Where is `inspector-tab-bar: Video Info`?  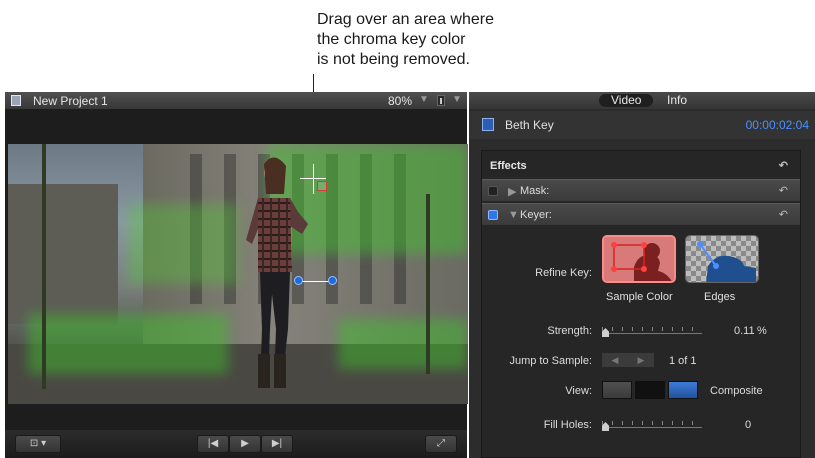 inspector-tab-bar: Video Info is located at coordinates (642, 100).